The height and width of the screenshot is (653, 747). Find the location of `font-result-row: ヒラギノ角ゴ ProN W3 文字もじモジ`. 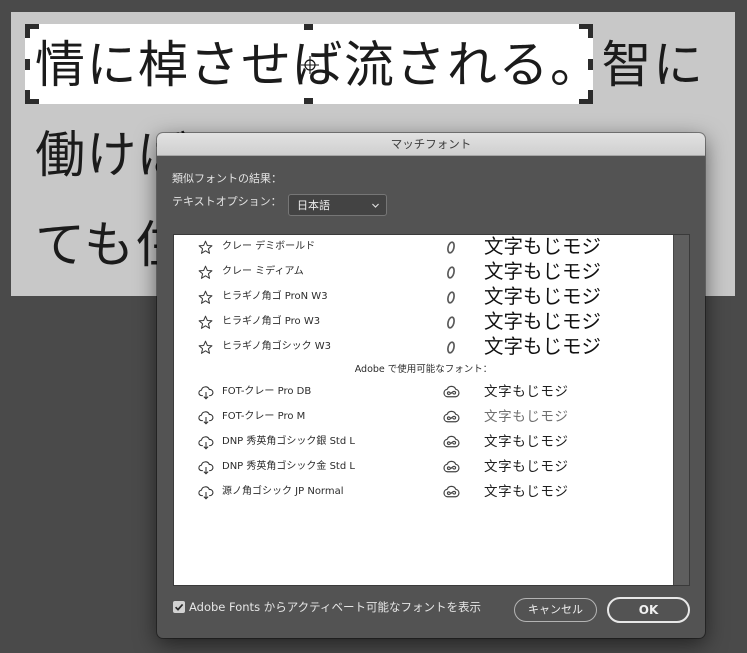

font-result-row: ヒラギノ角ゴ ProN W3 文字もじモジ is located at coordinates (423, 297).